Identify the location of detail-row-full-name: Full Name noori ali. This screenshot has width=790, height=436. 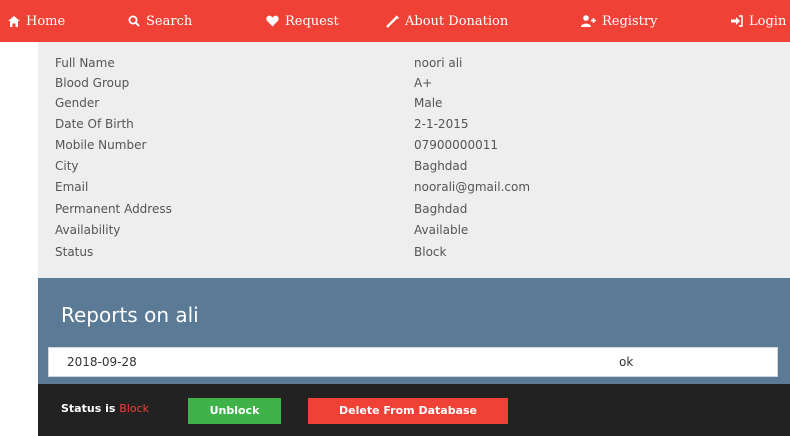
(415, 63).